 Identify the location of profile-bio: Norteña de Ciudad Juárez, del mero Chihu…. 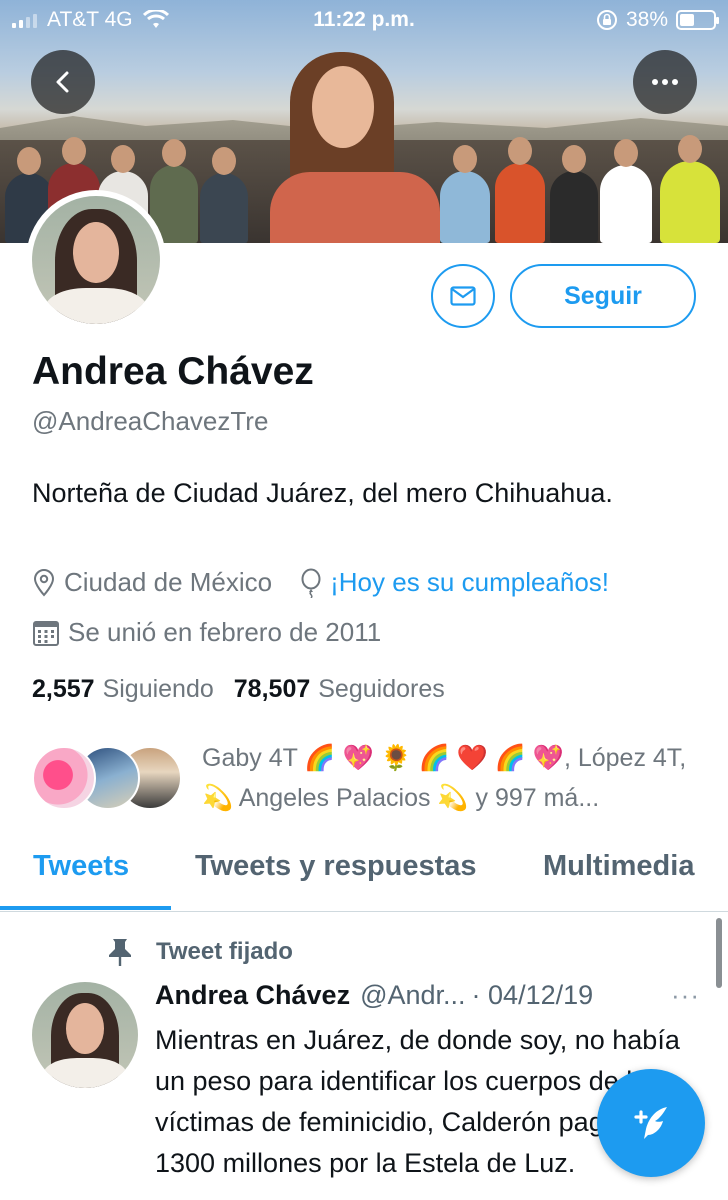
(322, 493).